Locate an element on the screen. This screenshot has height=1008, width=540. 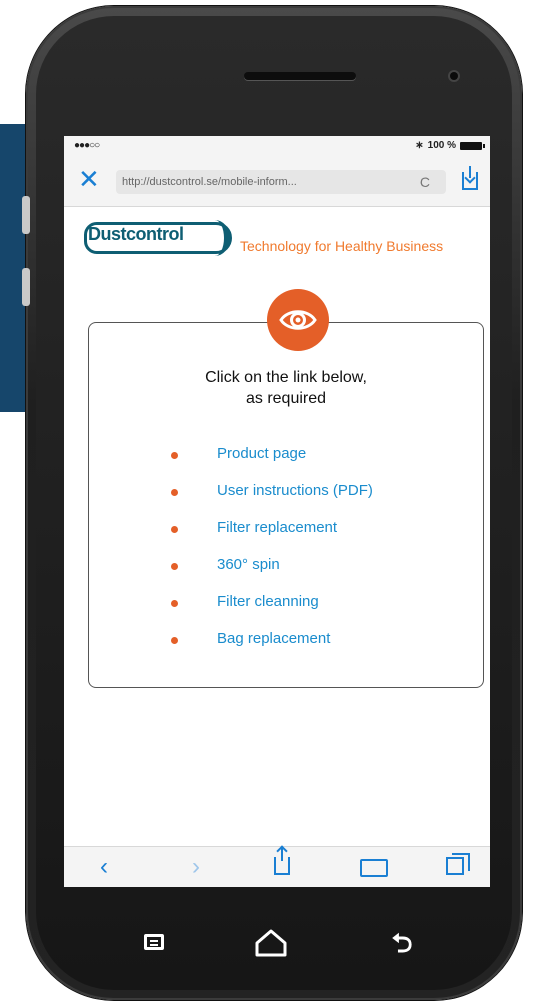
link-filter-replacement: Filter replacement is located at coordinates (277, 527).